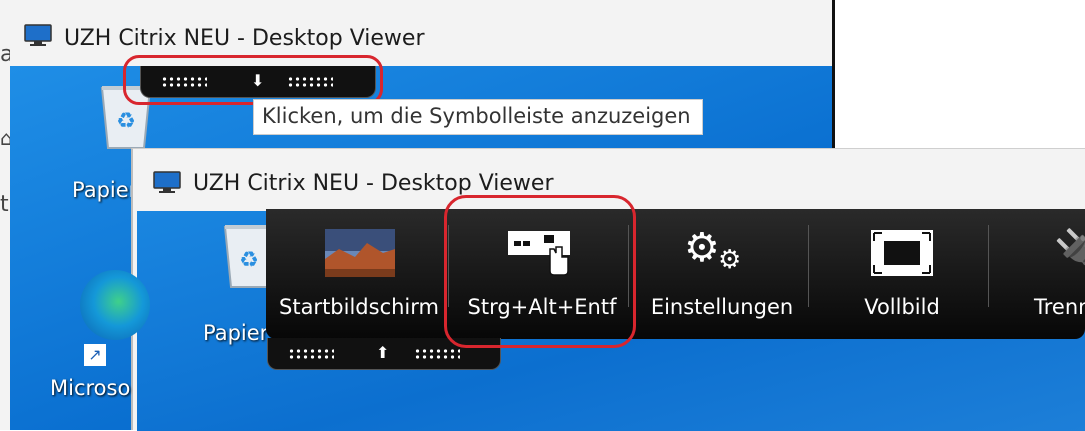  Describe the element at coordinates (360, 253) in the screenshot. I see `desert-landscape-icon` at that location.